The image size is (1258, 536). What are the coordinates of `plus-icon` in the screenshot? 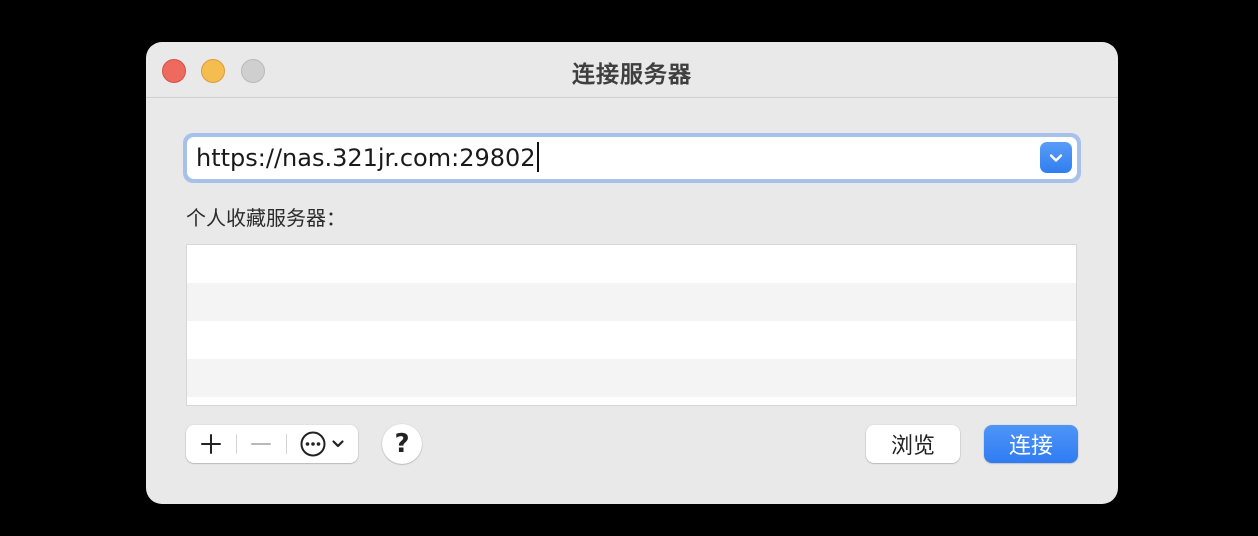 It's located at (211, 444).